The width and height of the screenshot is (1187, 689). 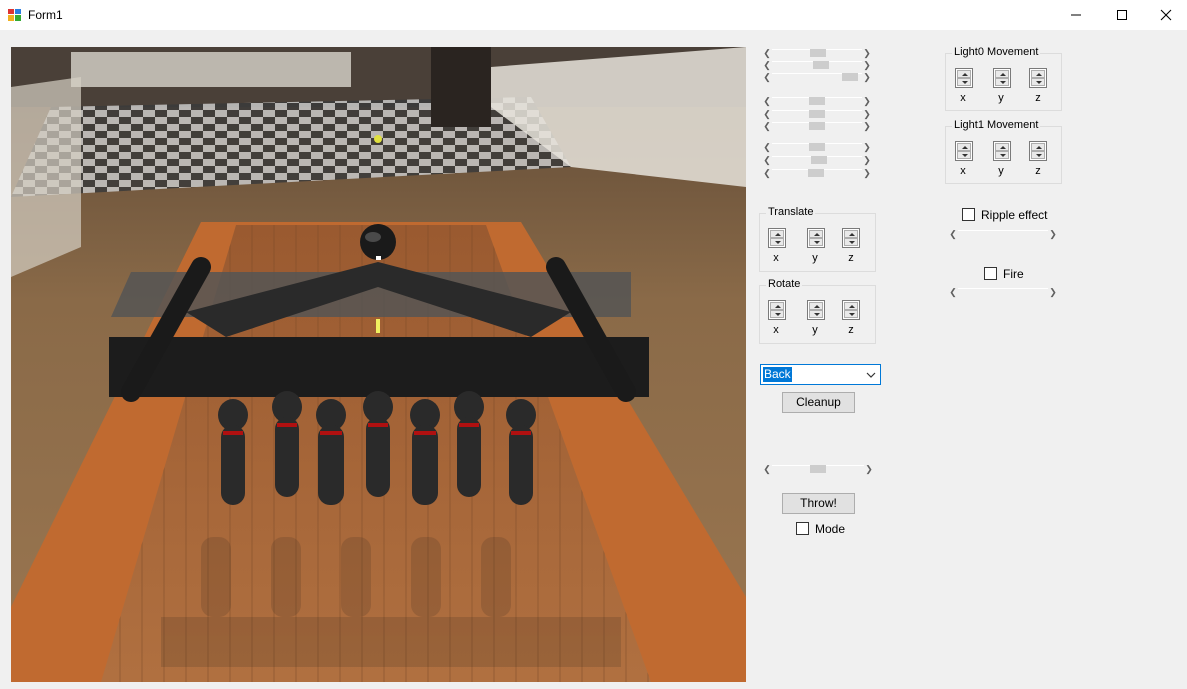 What do you see at coordinates (1002, 78) in the screenshot?
I see `light0-y-spinner` at bounding box center [1002, 78].